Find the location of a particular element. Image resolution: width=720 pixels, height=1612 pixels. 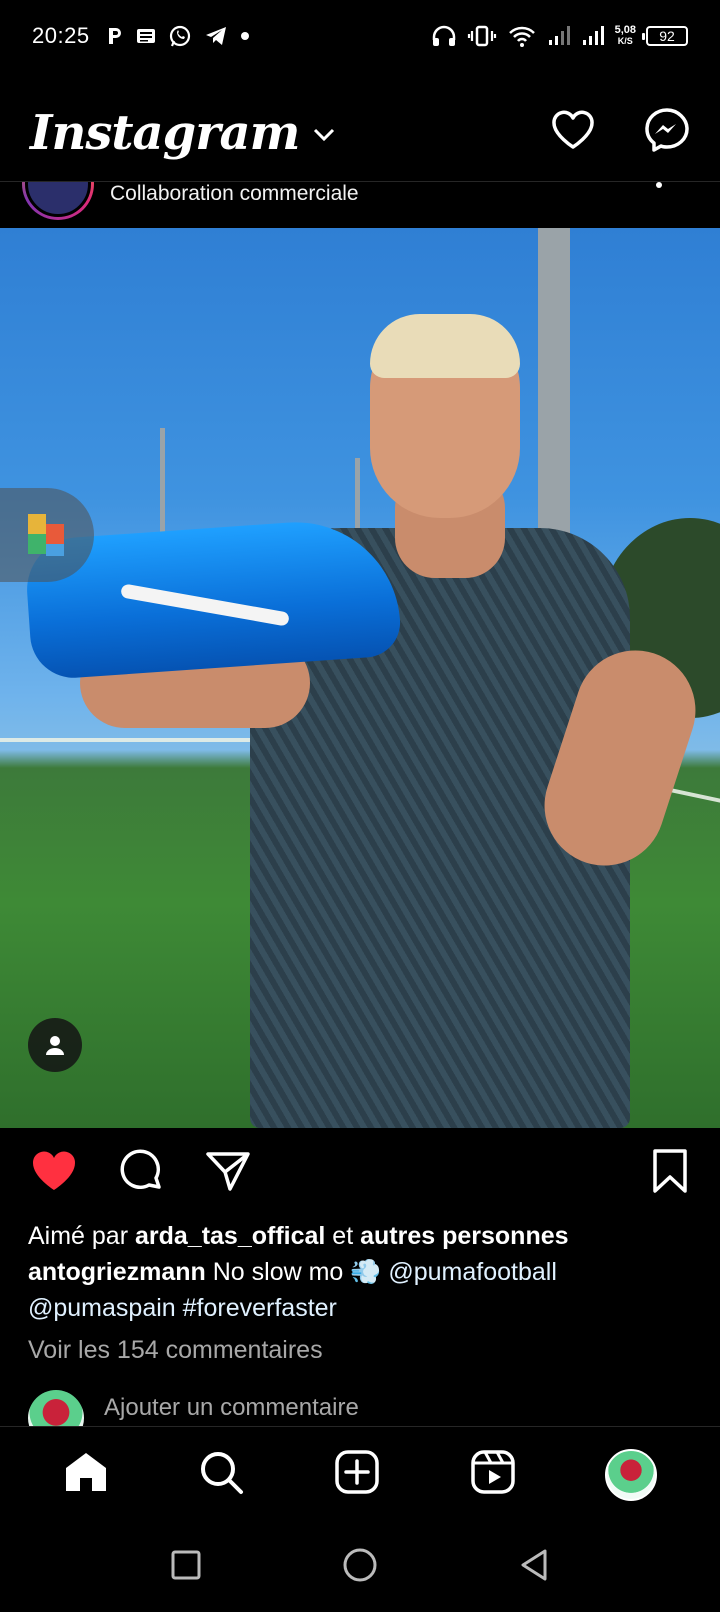

overlay-app-icon is located at coordinates (46, 535).